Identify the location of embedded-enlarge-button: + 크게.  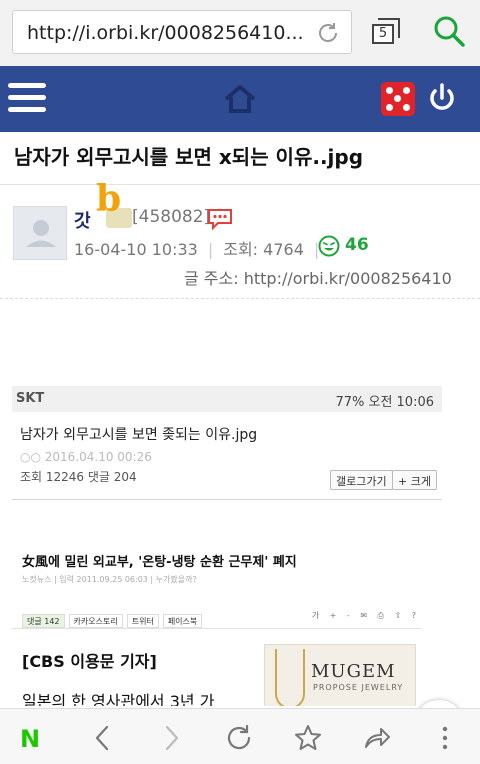
(414, 480).